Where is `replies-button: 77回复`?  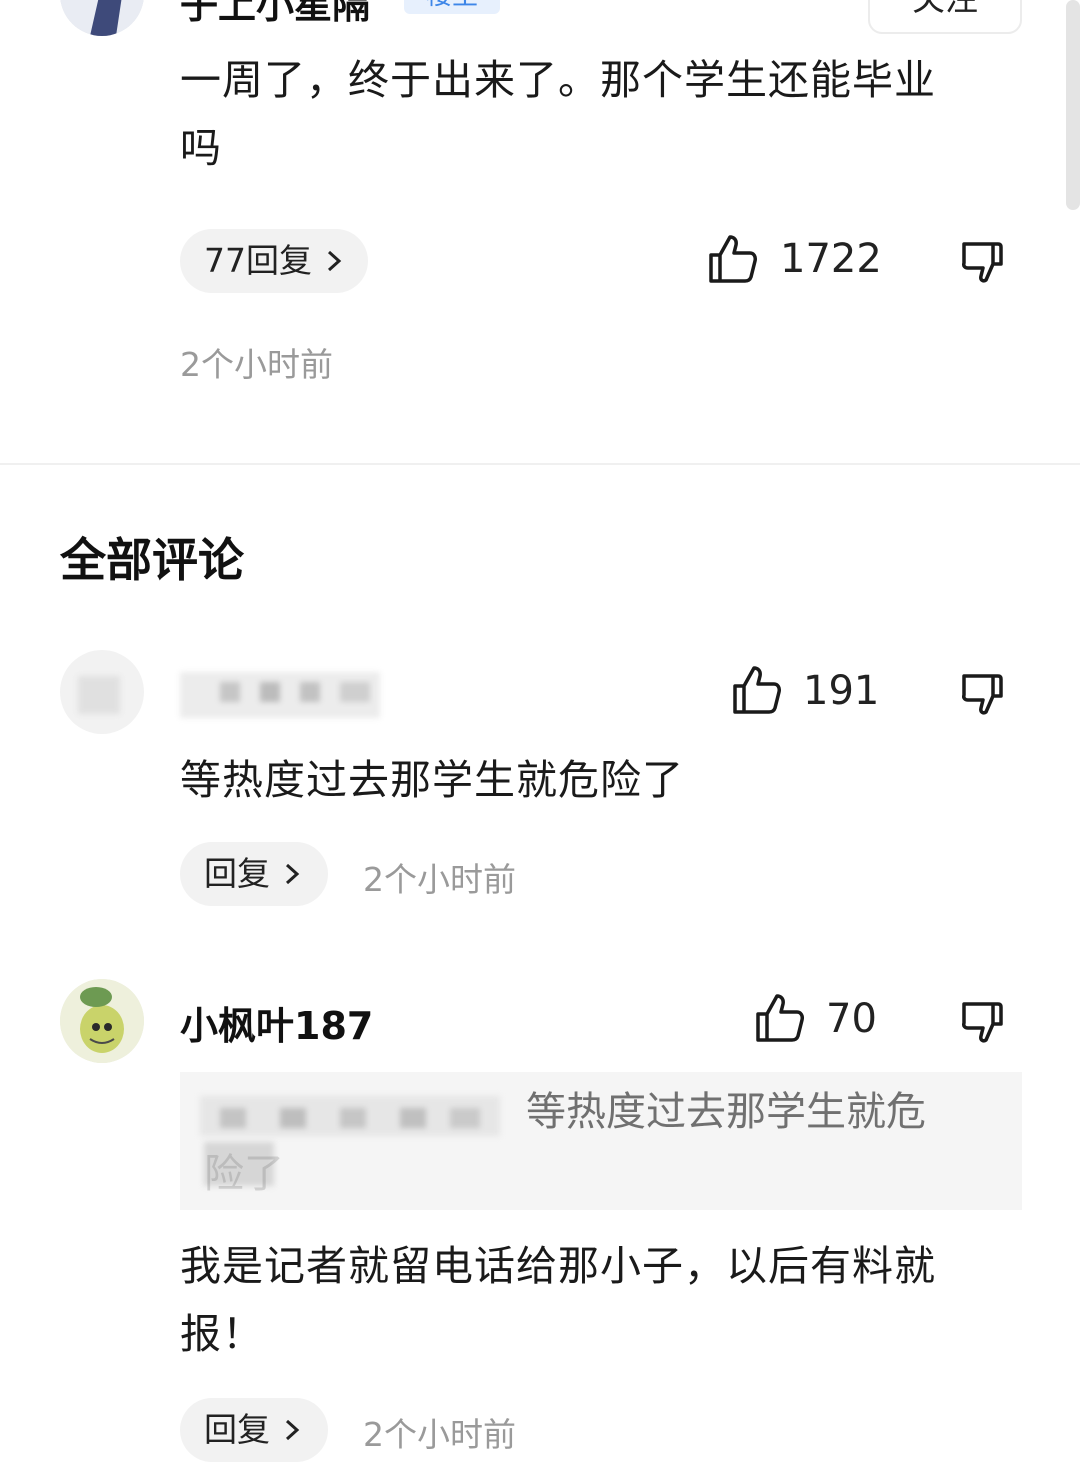 replies-button: 77回复 is located at coordinates (274, 261).